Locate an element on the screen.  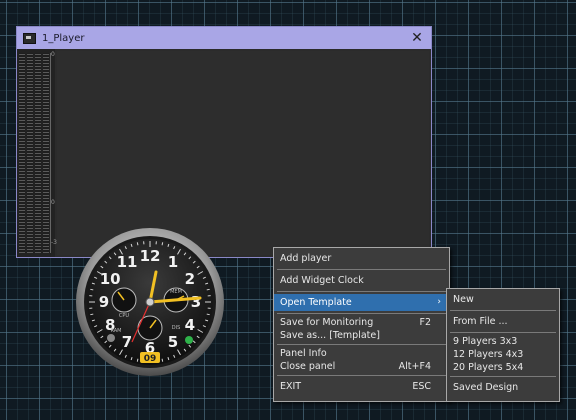
clock-numeral: 7 is located at coordinates (127, 342).